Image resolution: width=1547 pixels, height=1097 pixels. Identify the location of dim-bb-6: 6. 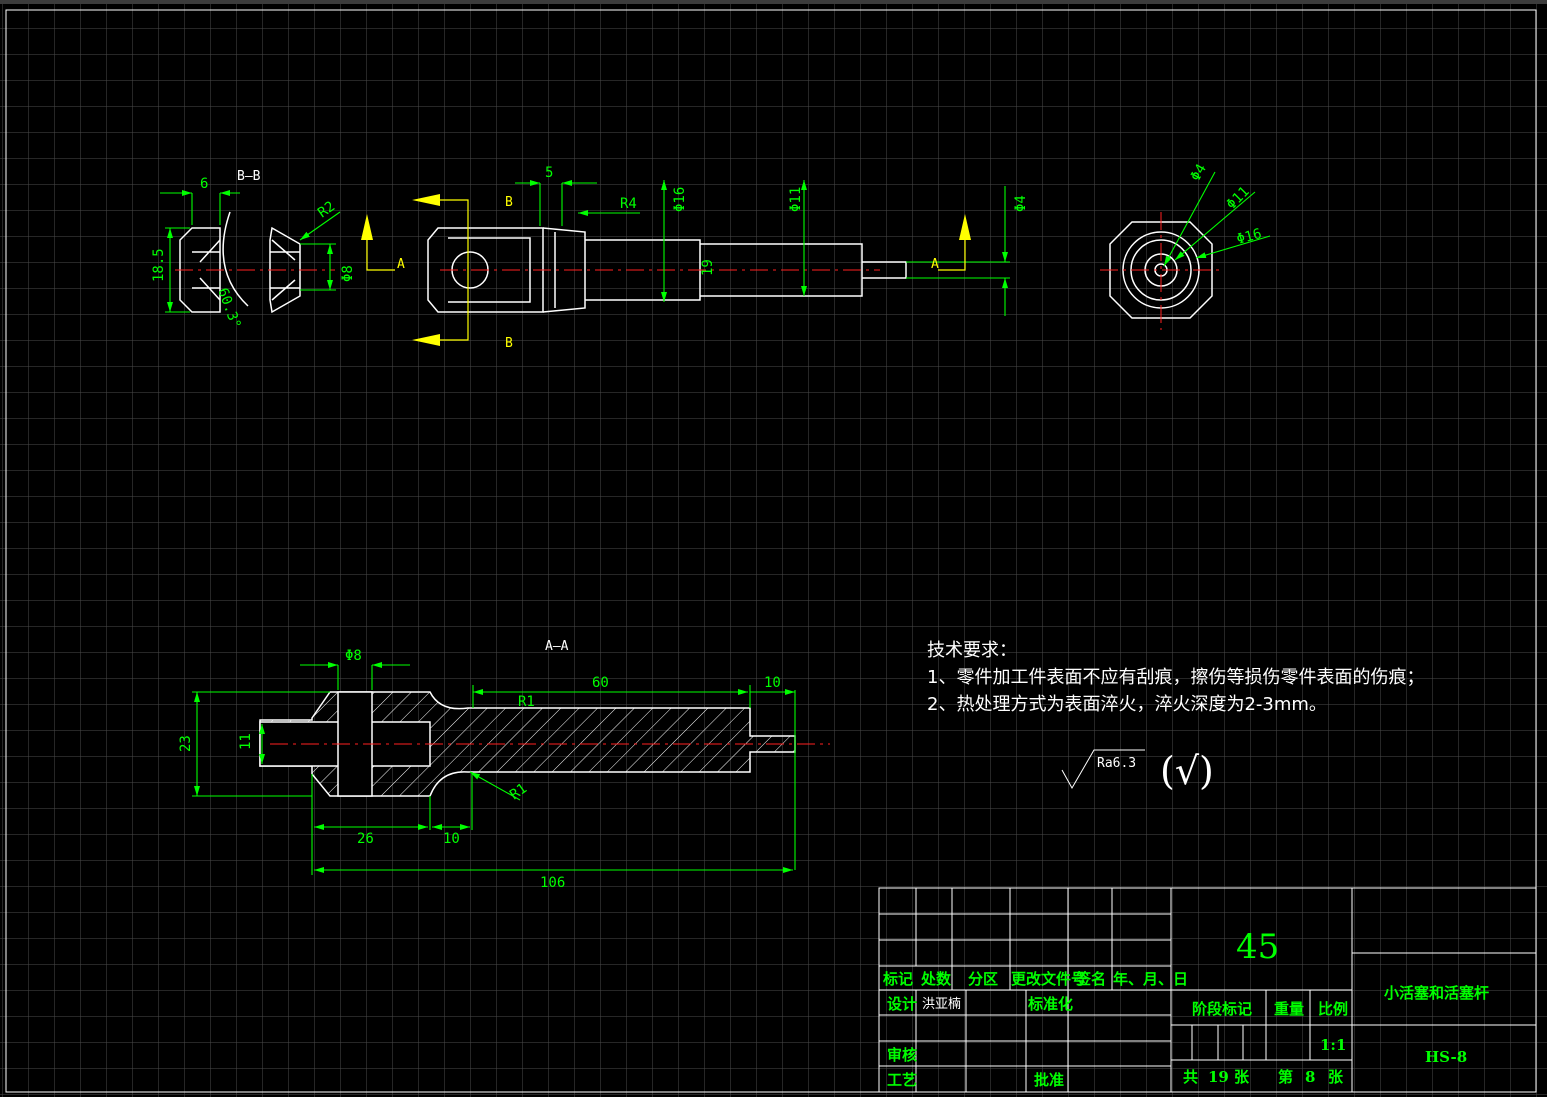
(204, 184).